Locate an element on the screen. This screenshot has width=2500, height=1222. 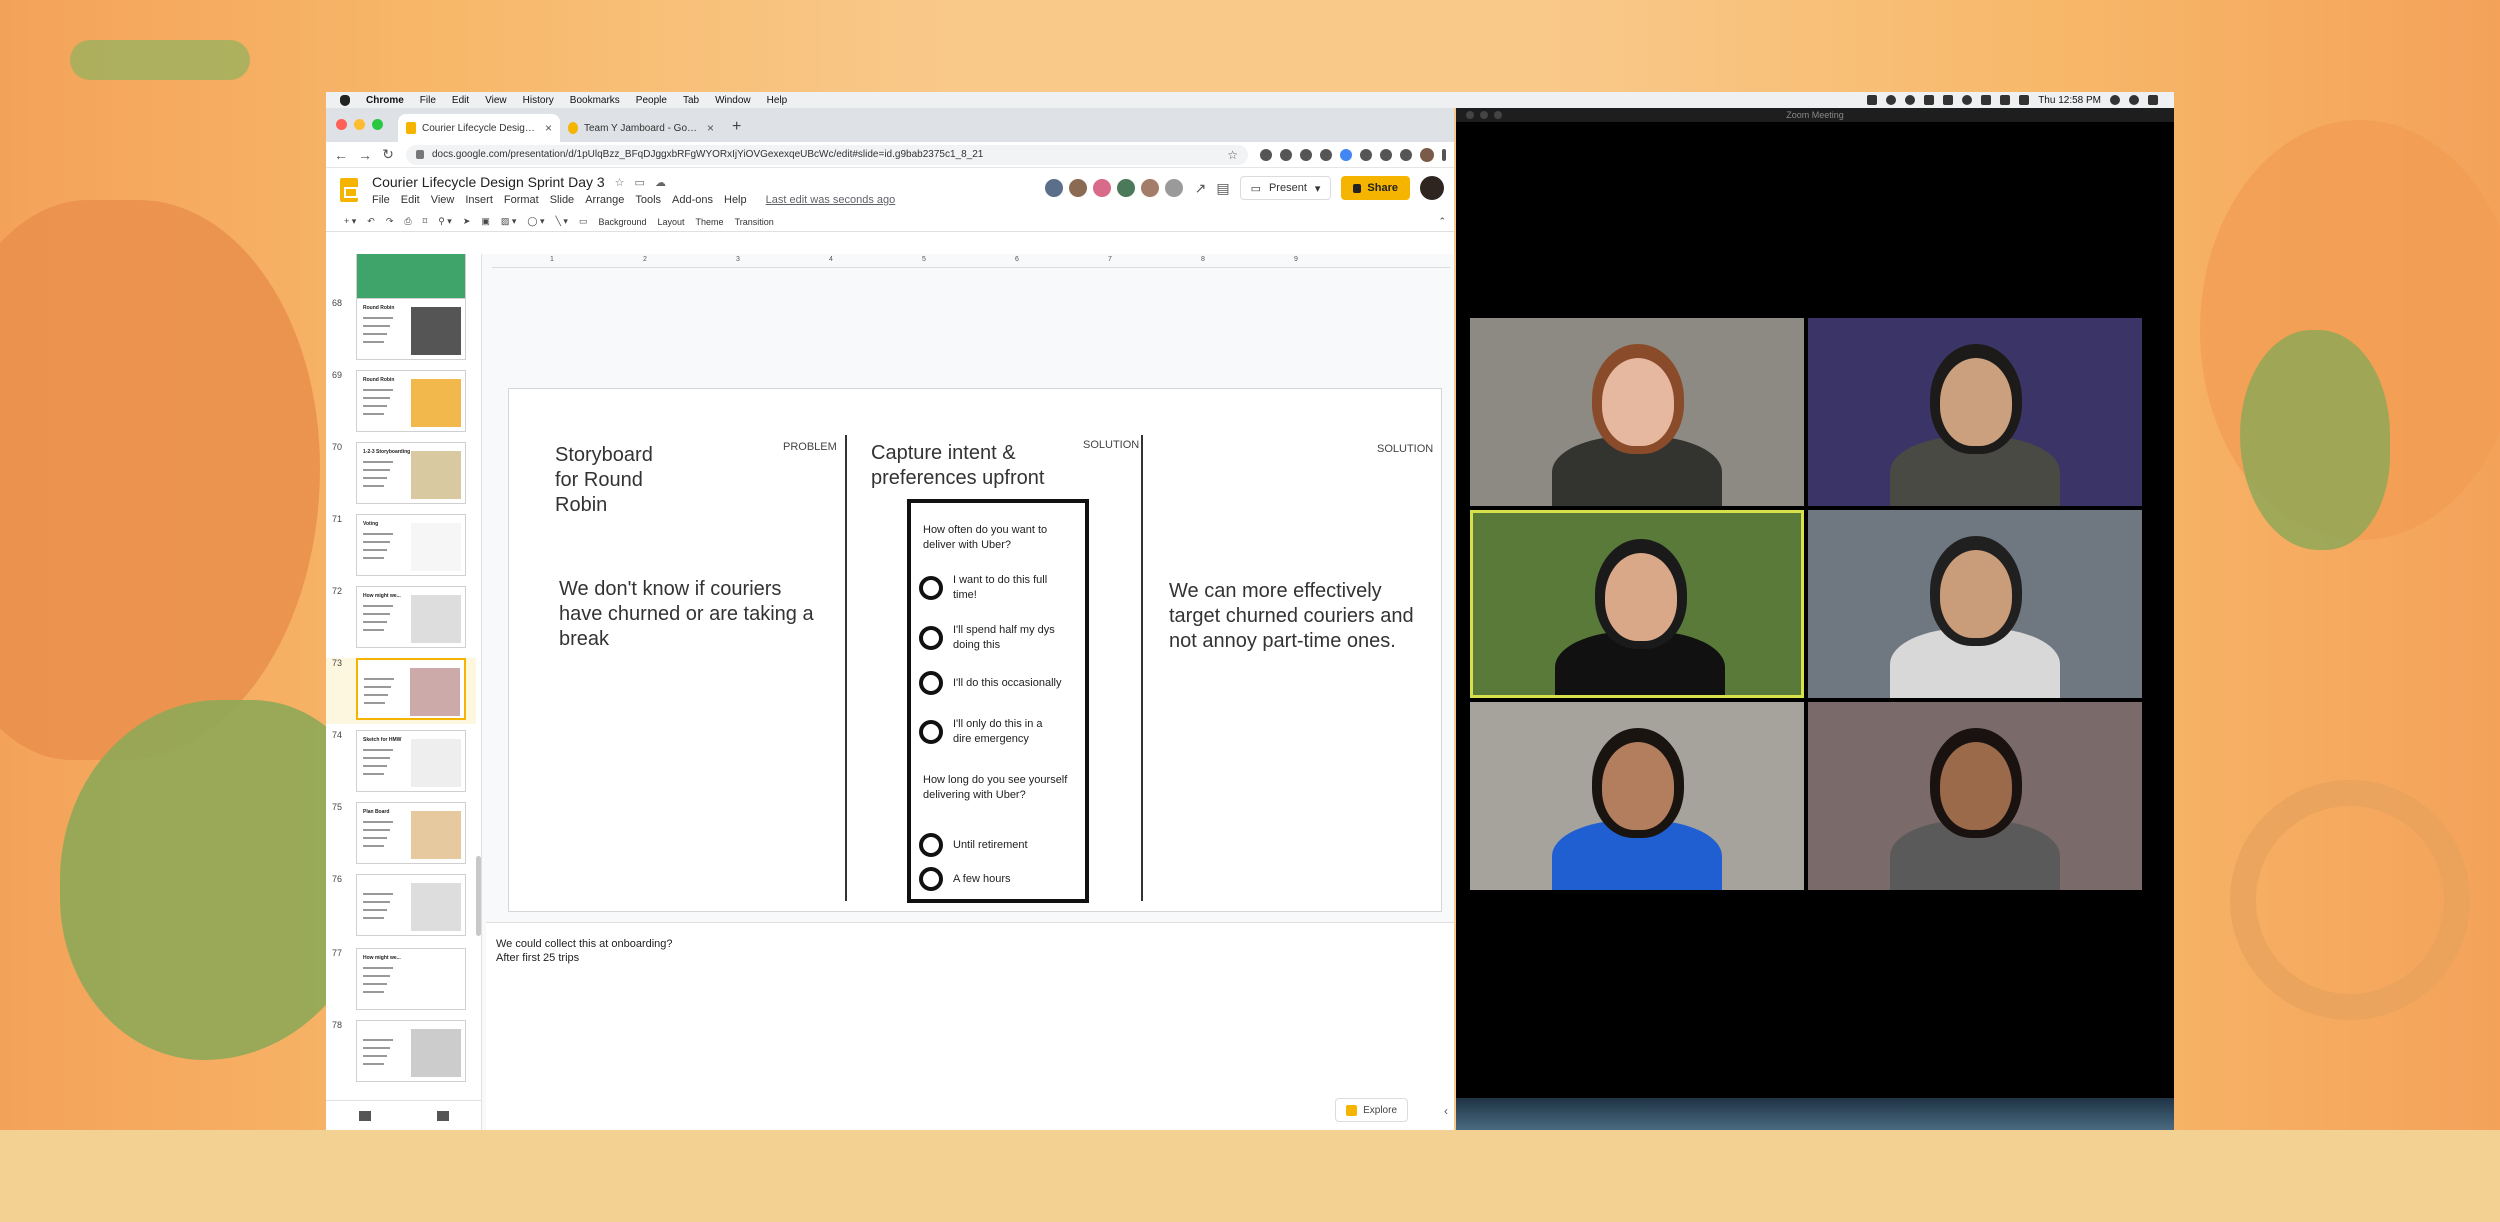
close-window-button is located at coordinates (341, 124).